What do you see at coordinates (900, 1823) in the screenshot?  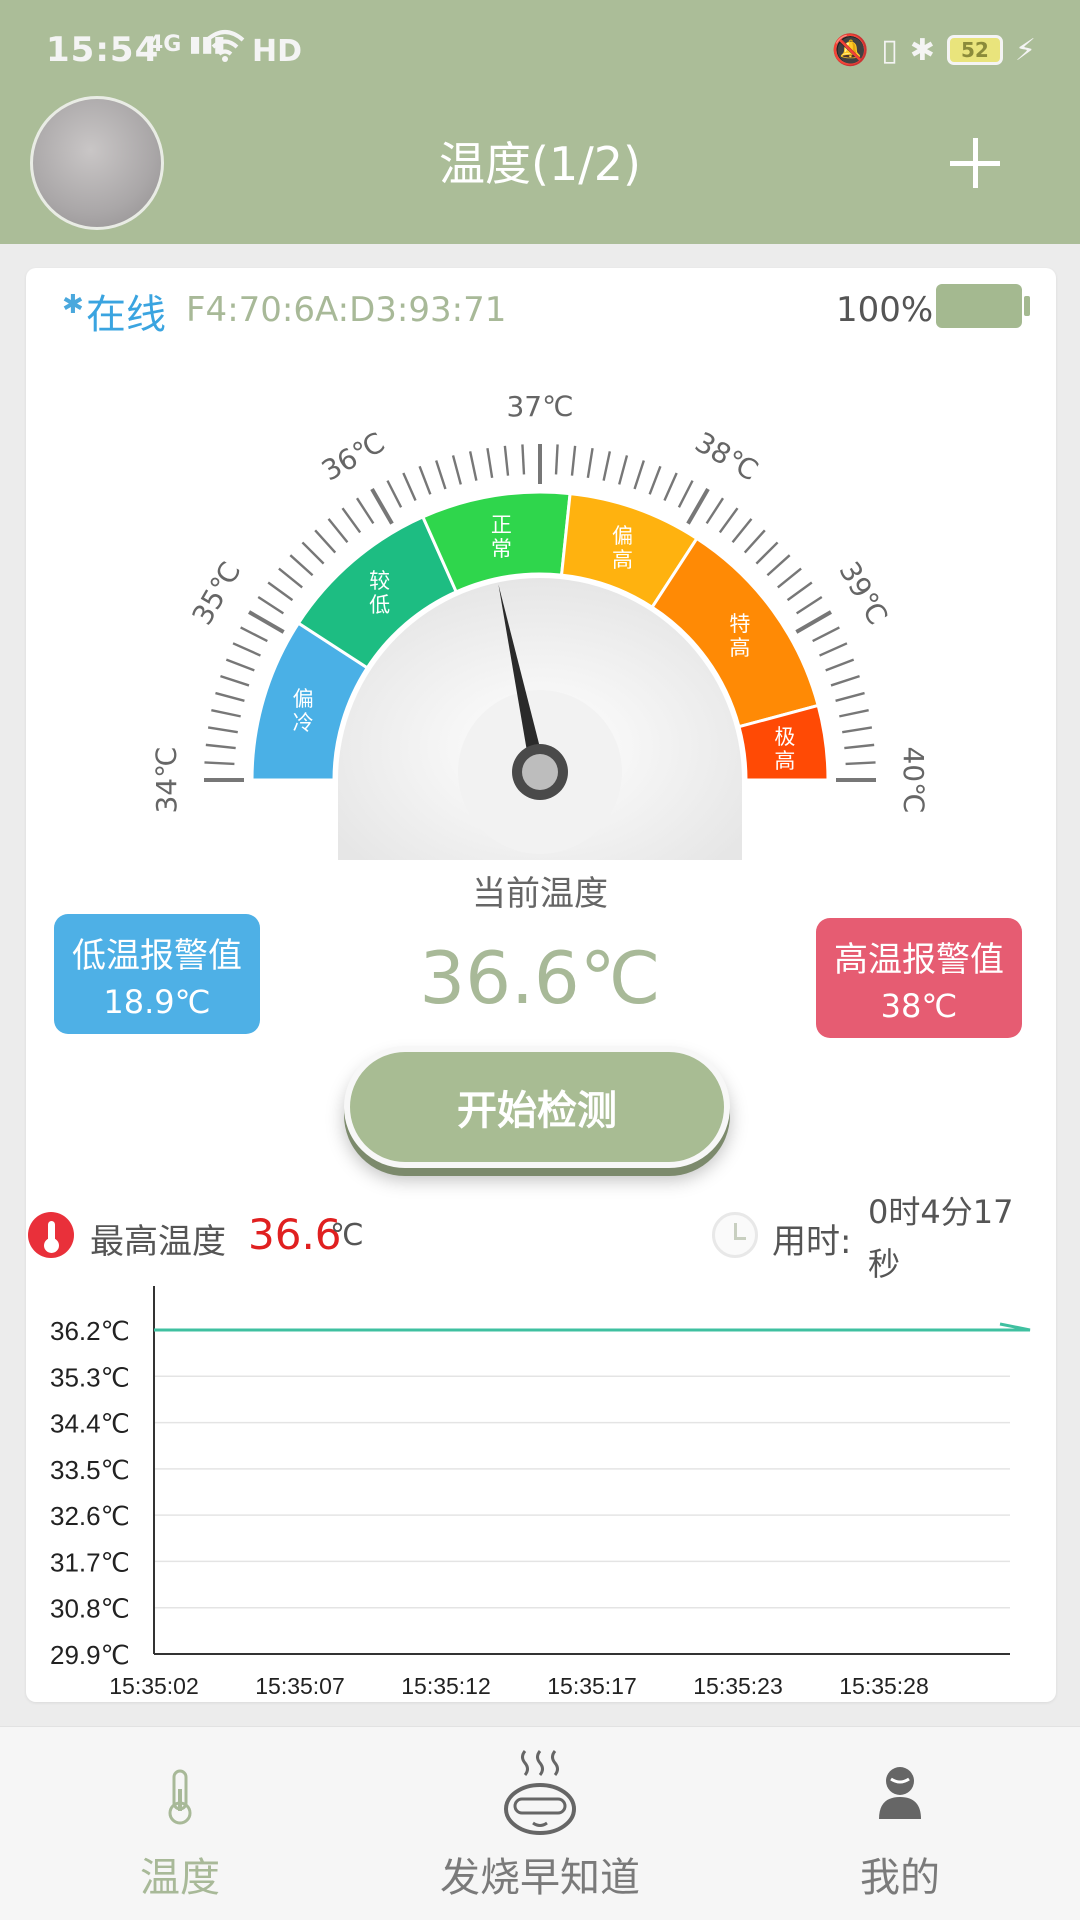 I see `tab-mine: 我的` at bounding box center [900, 1823].